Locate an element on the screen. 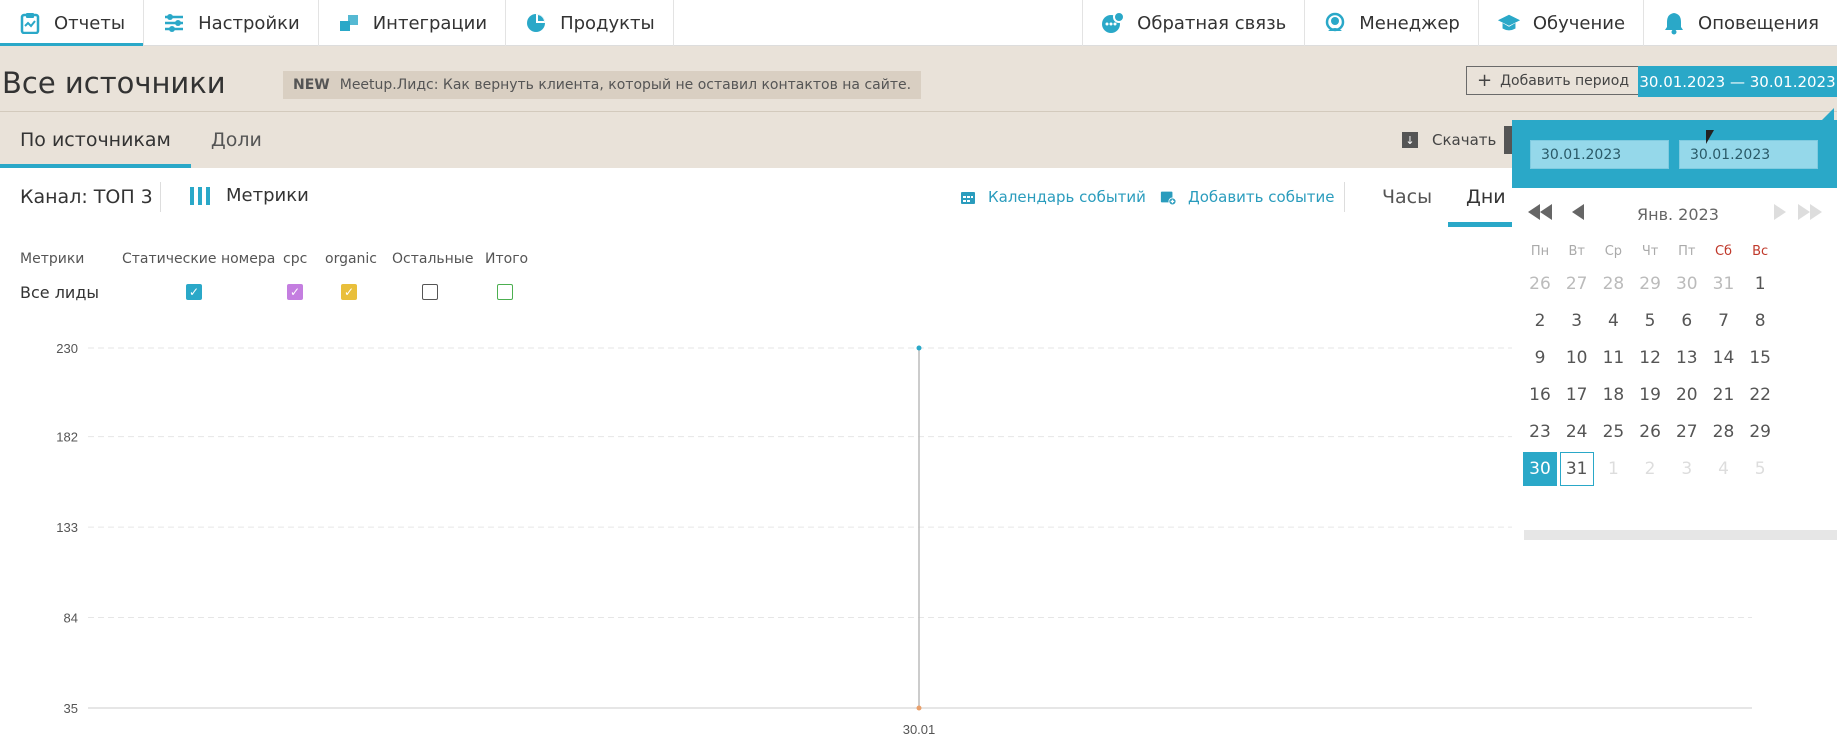 The width and height of the screenshot is (1837, 743). legend-row-all-leads: Все лиды is located at coordinates (60, 292).